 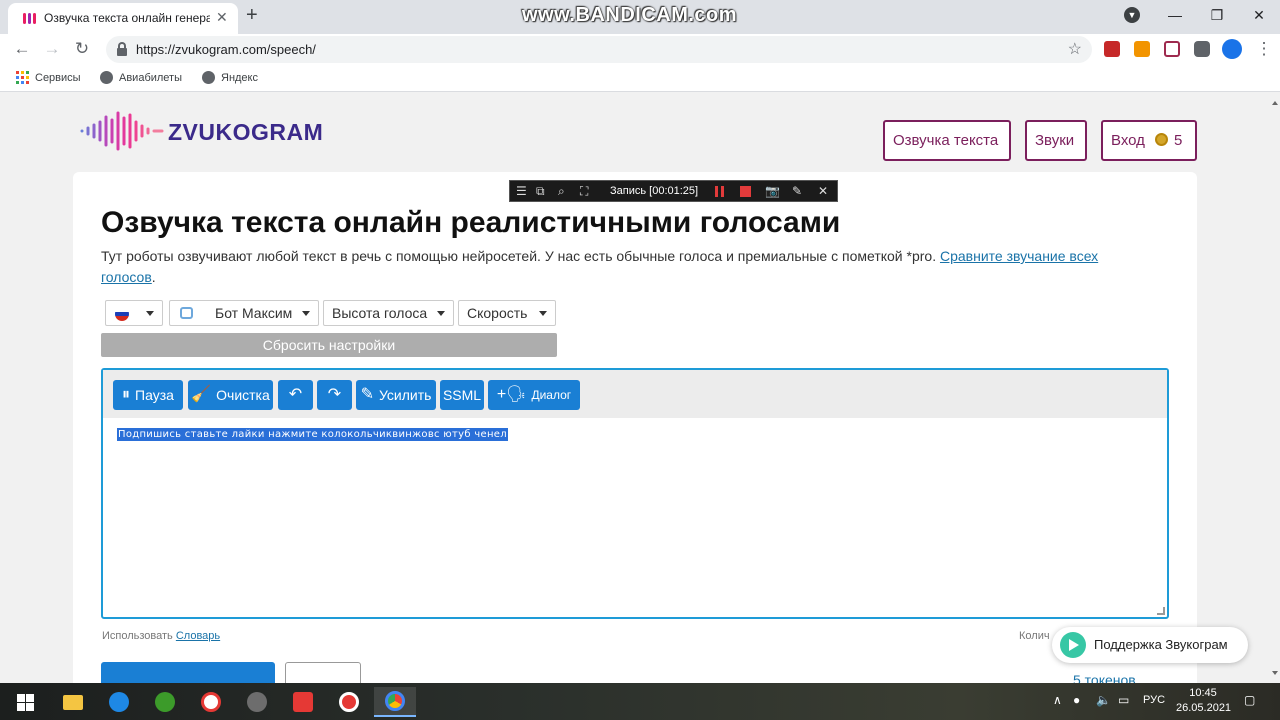 What do you see at coordinates (1161, 611) in the screenshot?
I see `resize-handle` at bounding box center [1161, 611].